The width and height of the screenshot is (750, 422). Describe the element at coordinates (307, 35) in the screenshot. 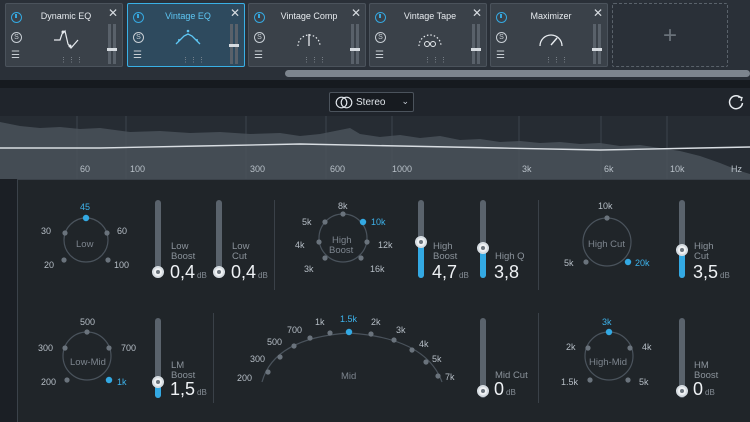

I see `module-vintage-comp: Vintage Comp ✕ S ☰ ⋮⋮⋮` at that location.